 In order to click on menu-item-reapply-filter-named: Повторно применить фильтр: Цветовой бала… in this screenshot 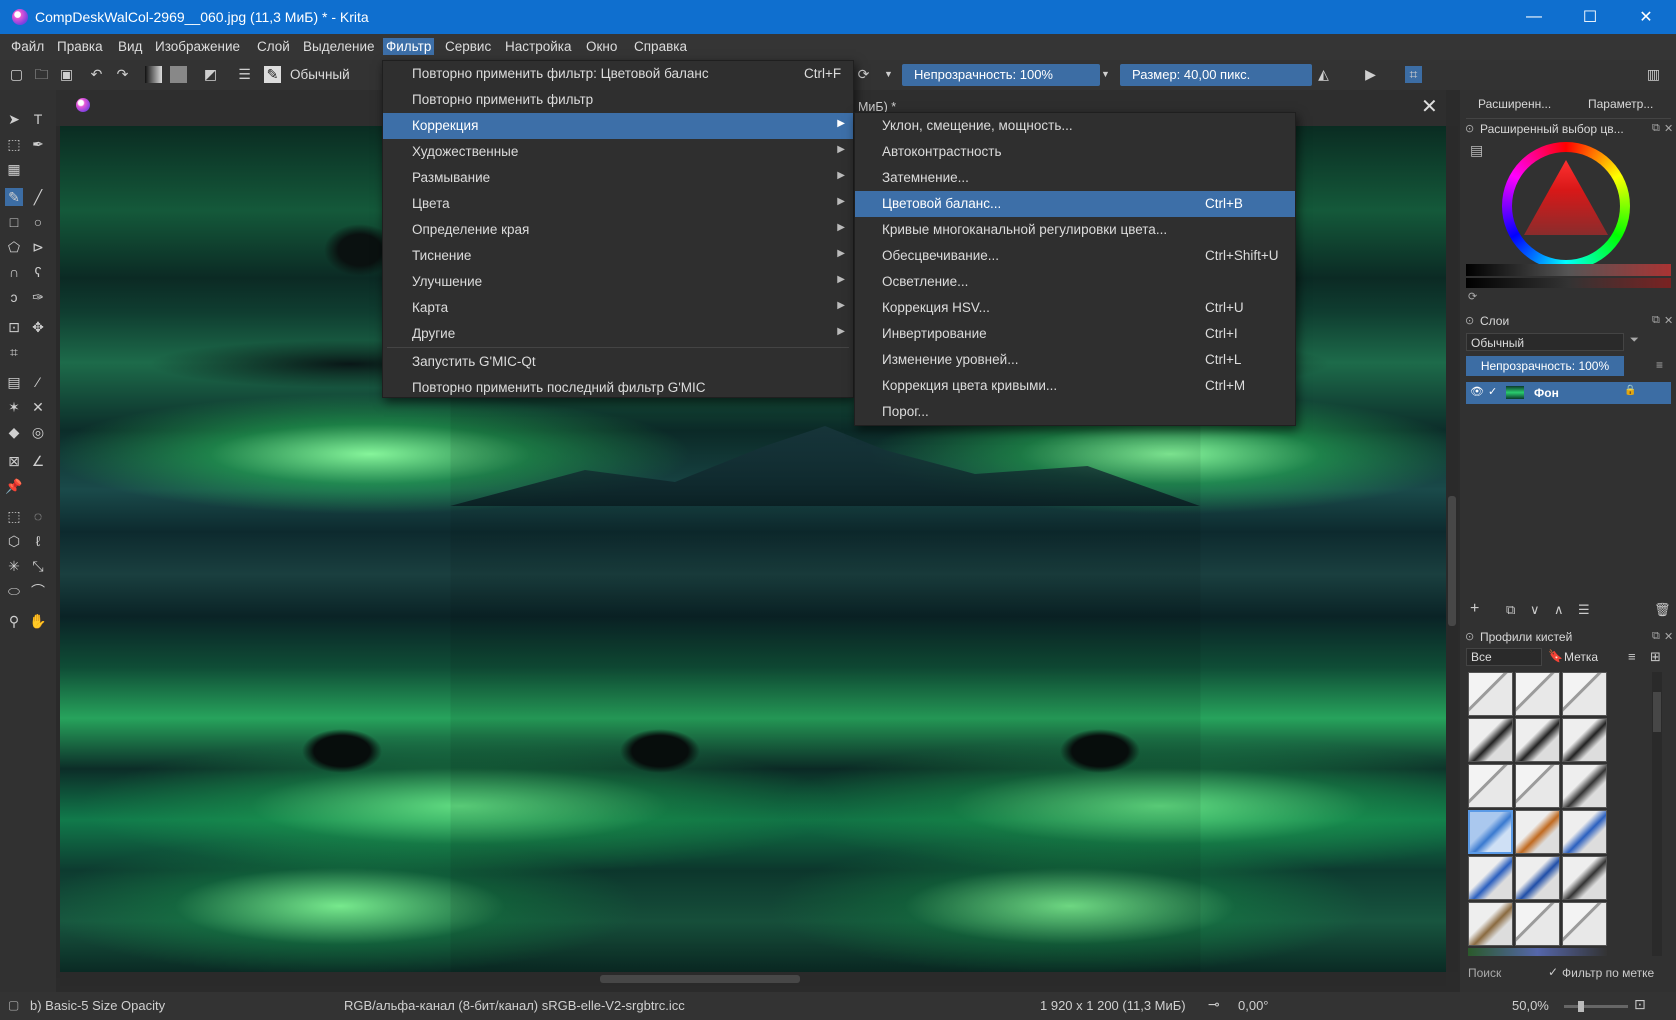, I will do `click(618, 74)`.